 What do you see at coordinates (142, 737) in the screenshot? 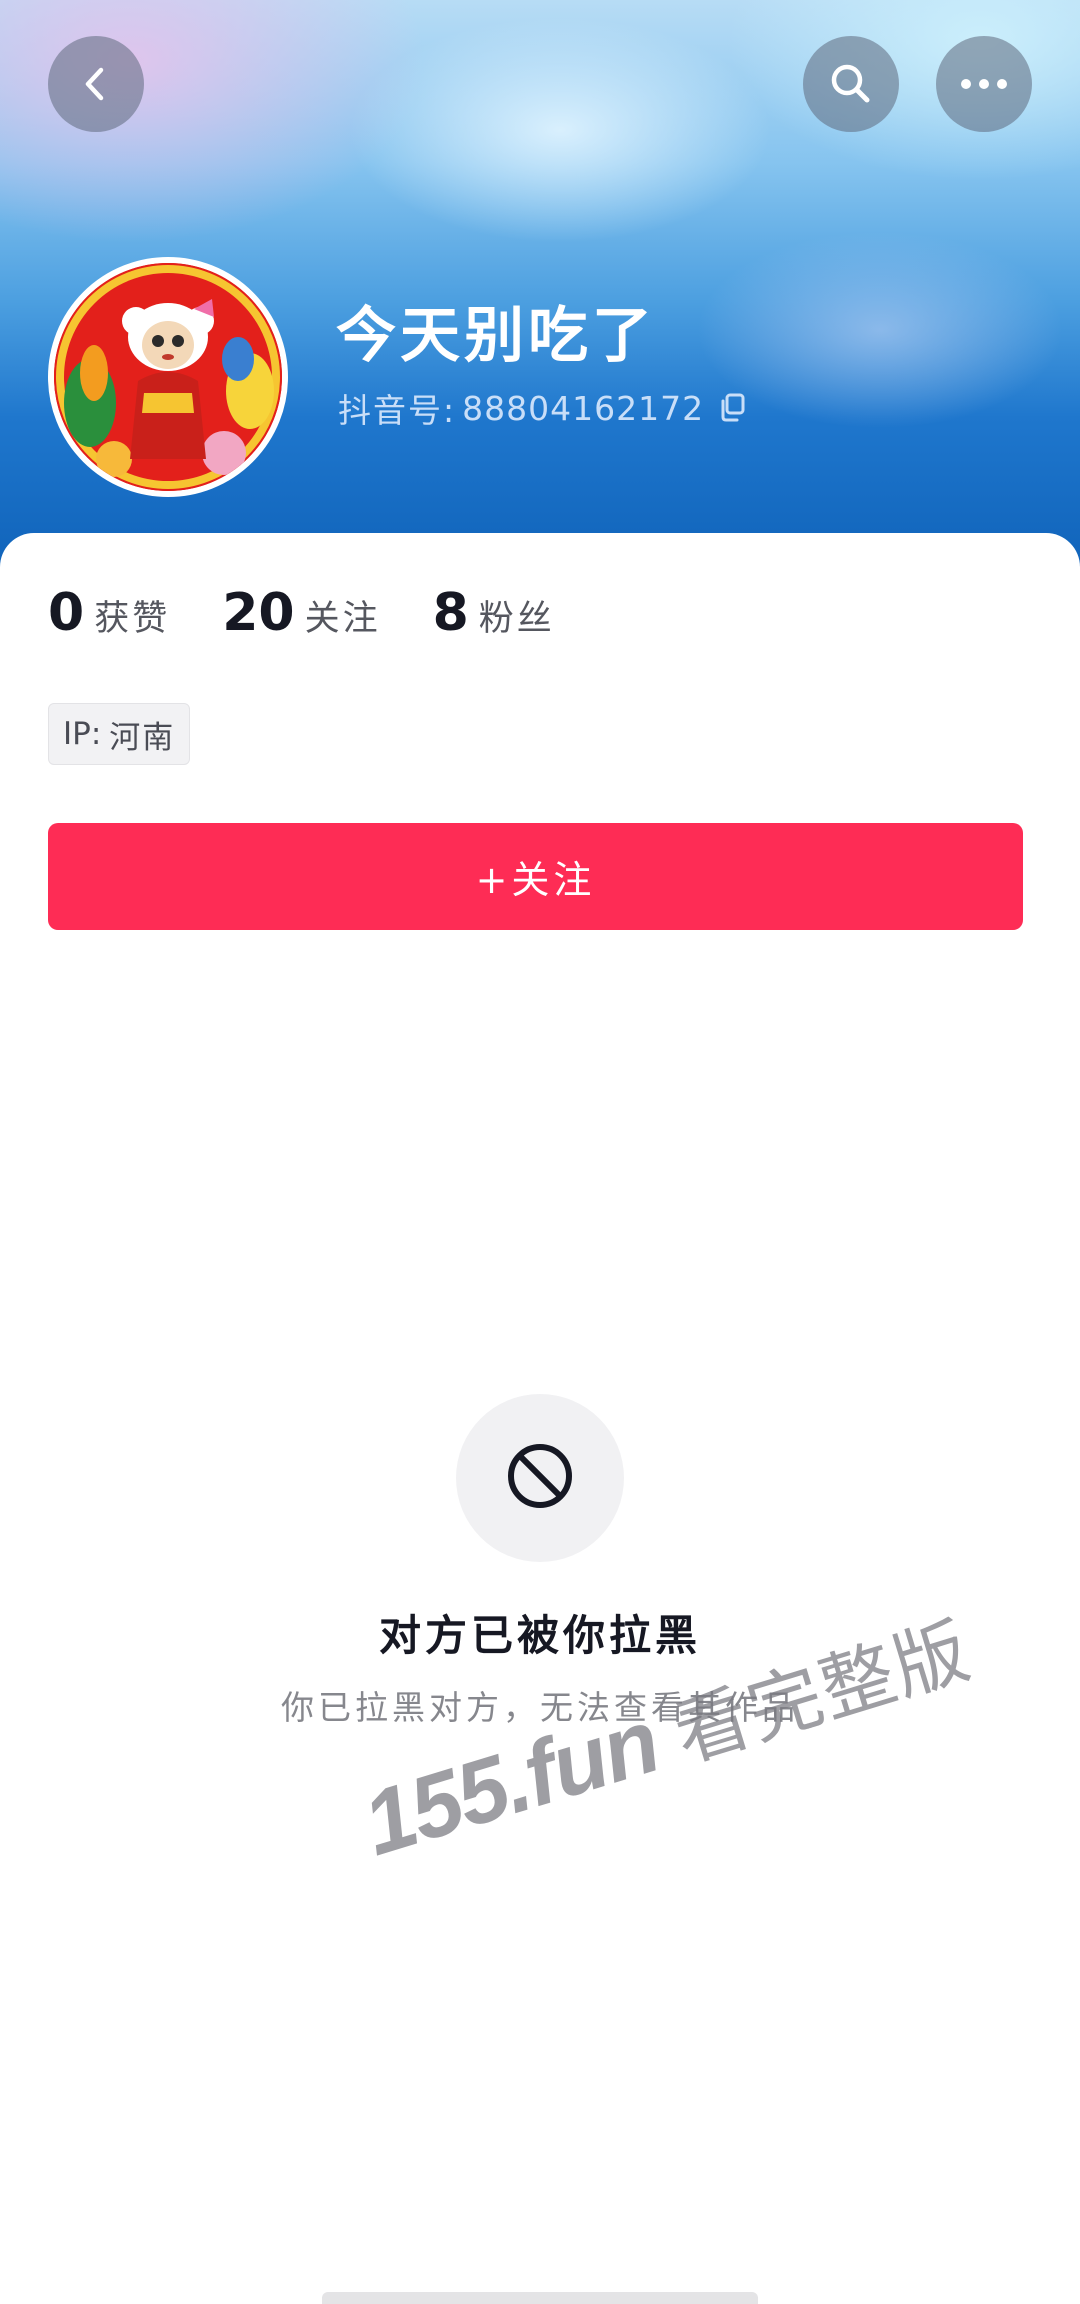
I see `ip-value: 河南` at bounding box center [142, 737].